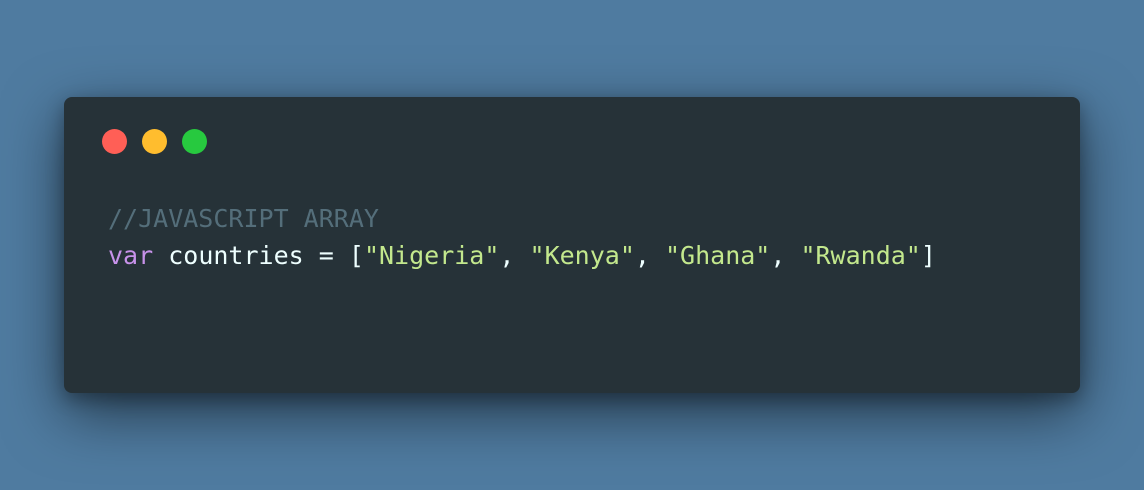 The height and width of the screenshot is (490, 1144). What do you see at coordinates (928, 255) in the screenshot?
I see `close-bracket: ]` at bounding box center [928, 255].